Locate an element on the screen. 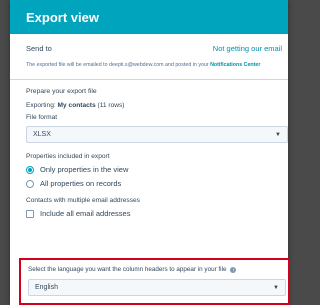  exporting-view-name: My contacts is located at coordinates (76, 105).